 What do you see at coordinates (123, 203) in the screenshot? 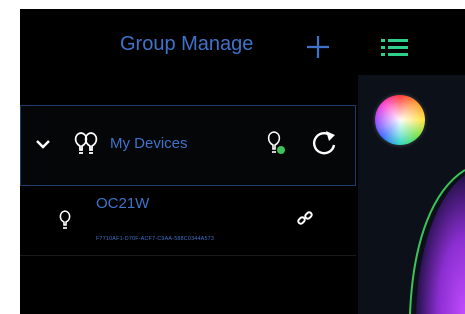
I see `device-name: OC21W` at bounding box center [123, 203].